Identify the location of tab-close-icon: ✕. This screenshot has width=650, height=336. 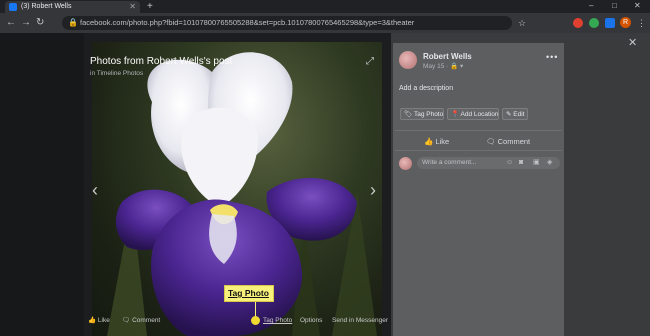
(132, 6).